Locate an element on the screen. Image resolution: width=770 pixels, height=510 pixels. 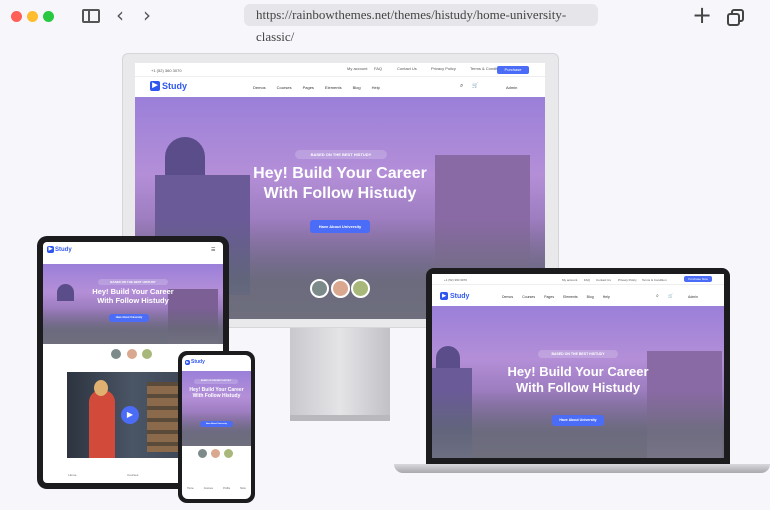
purchase-button: Purchase Now is located at coordinates (698, 279).